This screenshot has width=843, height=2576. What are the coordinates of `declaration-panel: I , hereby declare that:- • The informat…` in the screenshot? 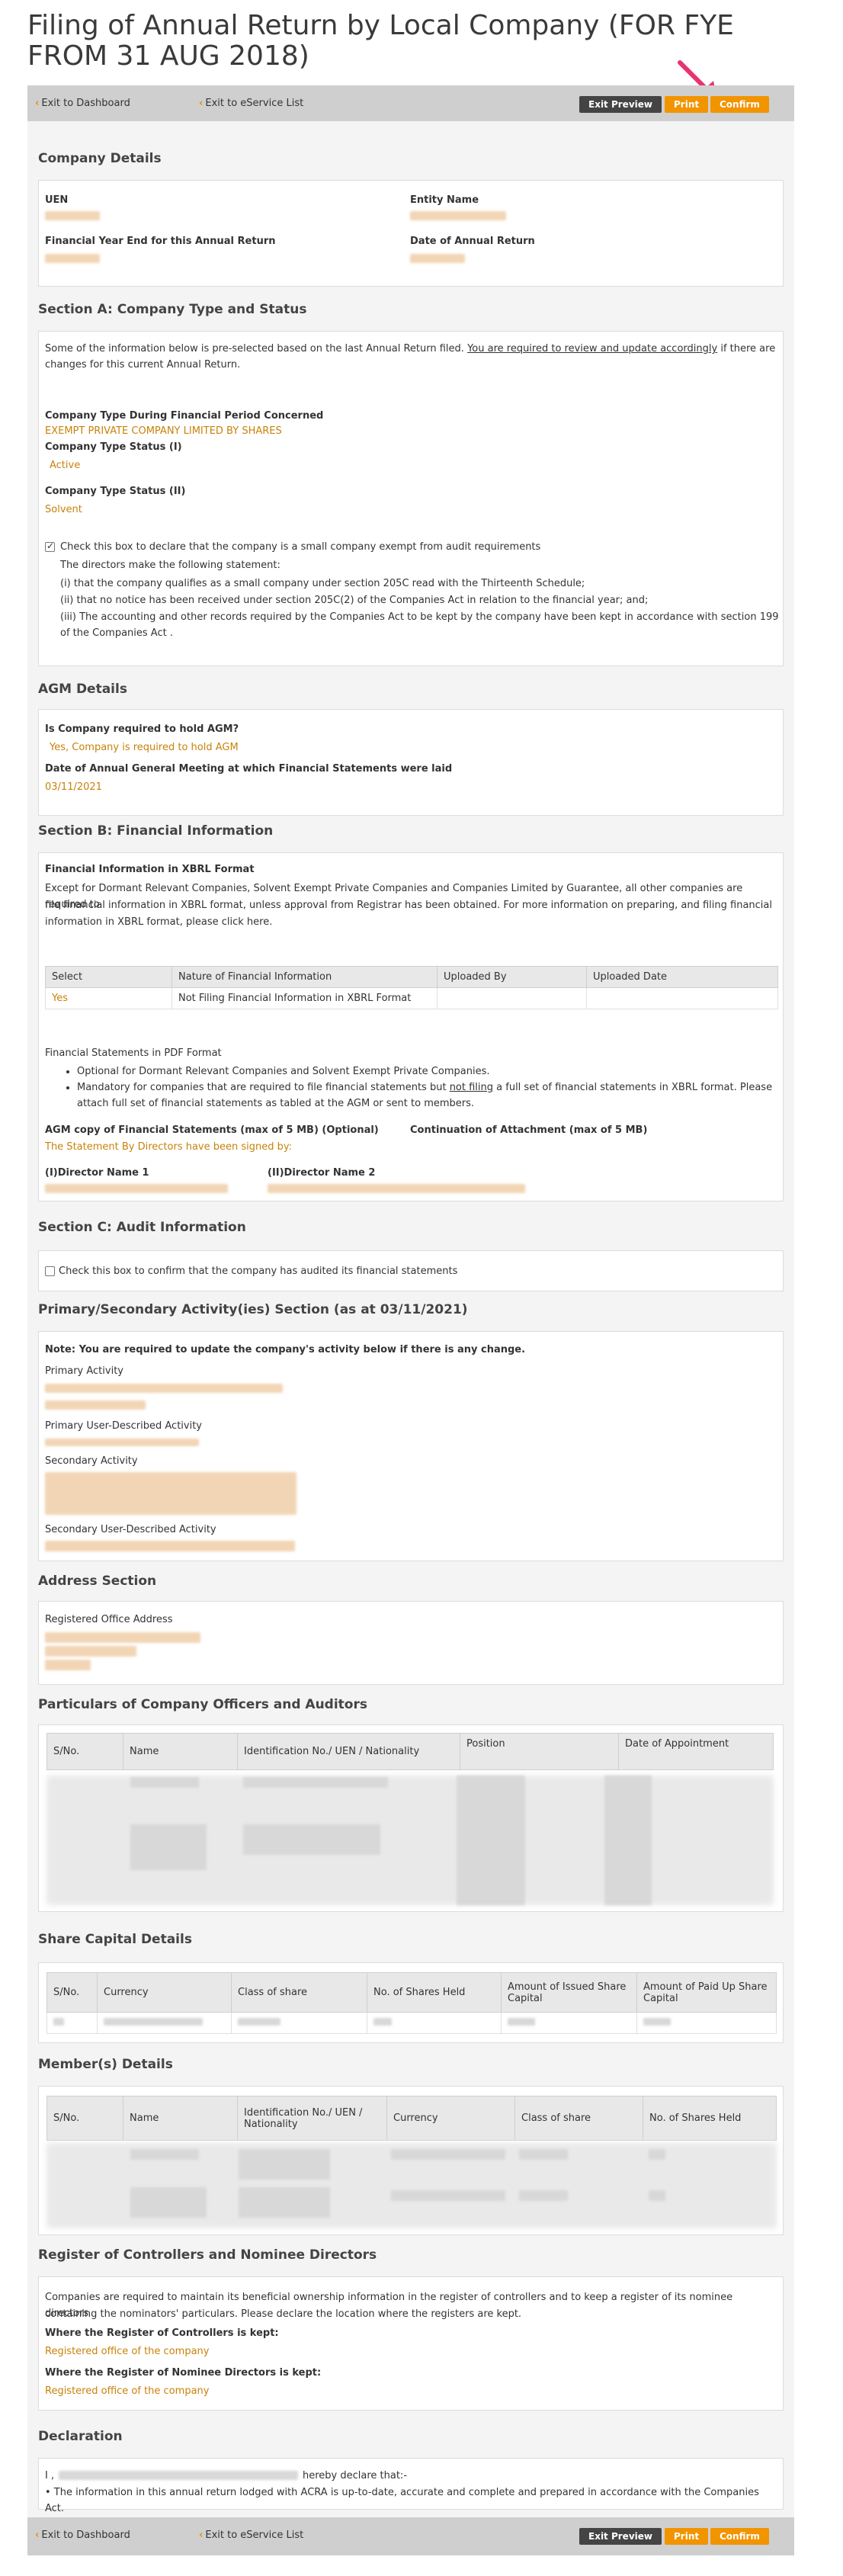 It's located at (411, 2486).